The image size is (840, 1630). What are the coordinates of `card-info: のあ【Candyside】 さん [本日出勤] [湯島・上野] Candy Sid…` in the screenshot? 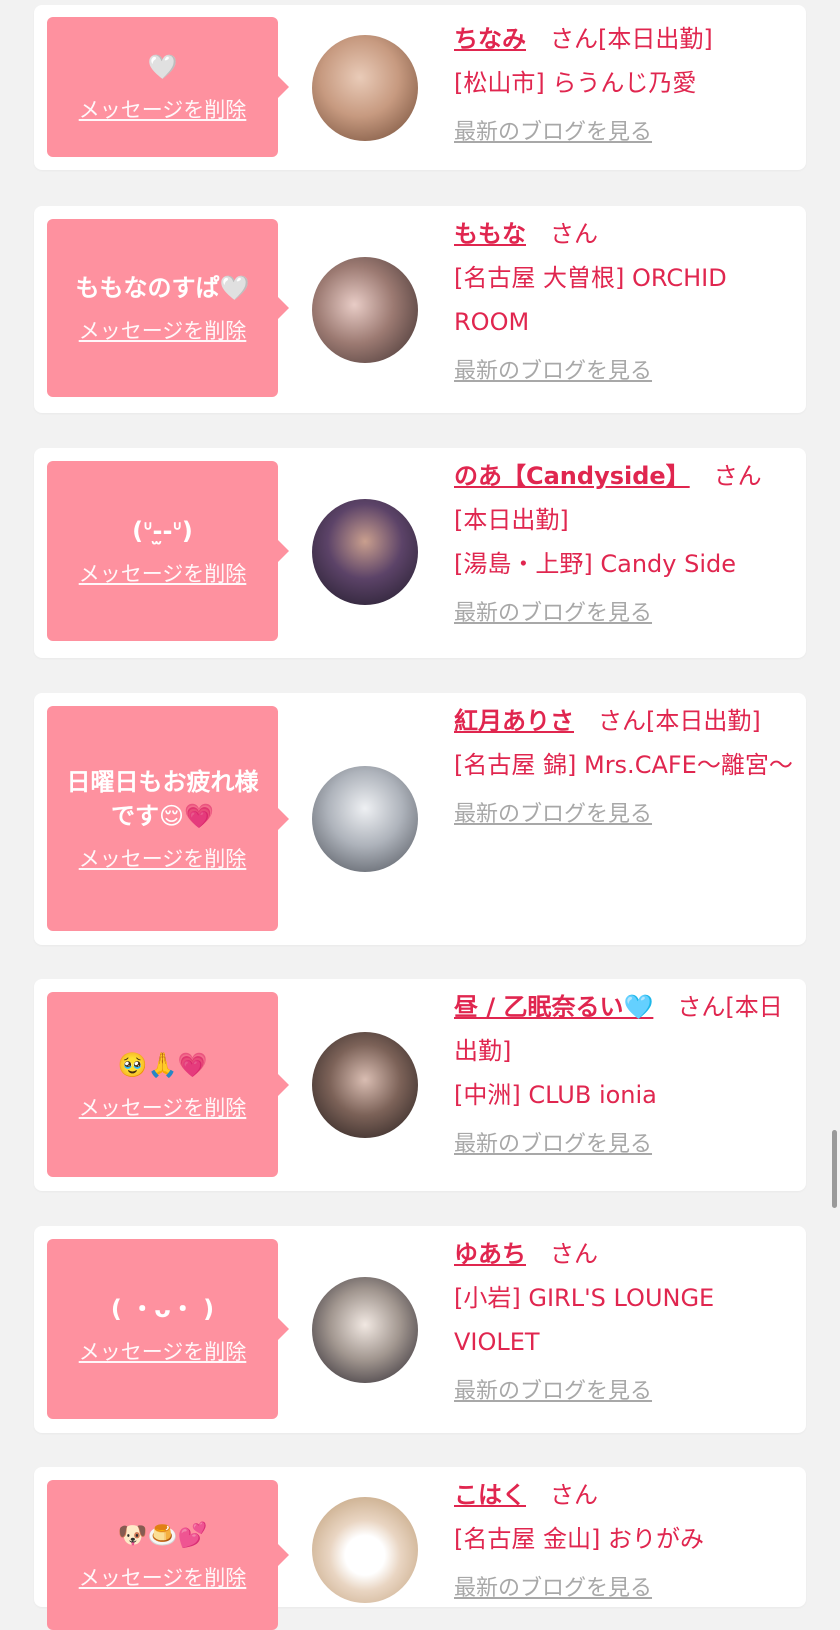 It's located at (626, 544).